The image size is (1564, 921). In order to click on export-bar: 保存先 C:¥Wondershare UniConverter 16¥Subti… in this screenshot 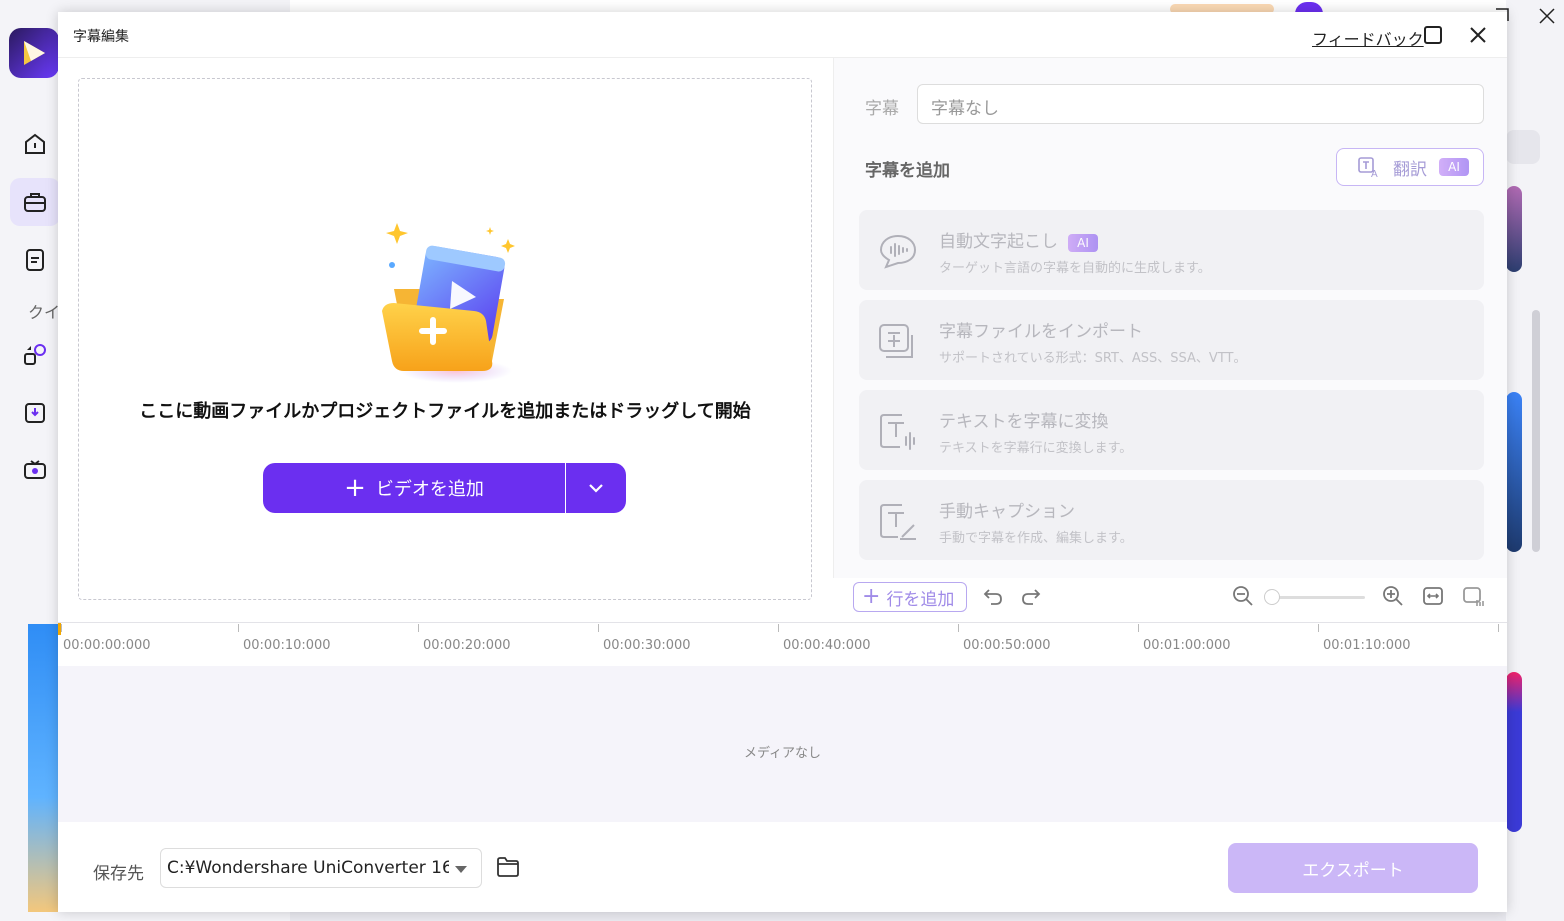, I will do `click(782, 867)`.